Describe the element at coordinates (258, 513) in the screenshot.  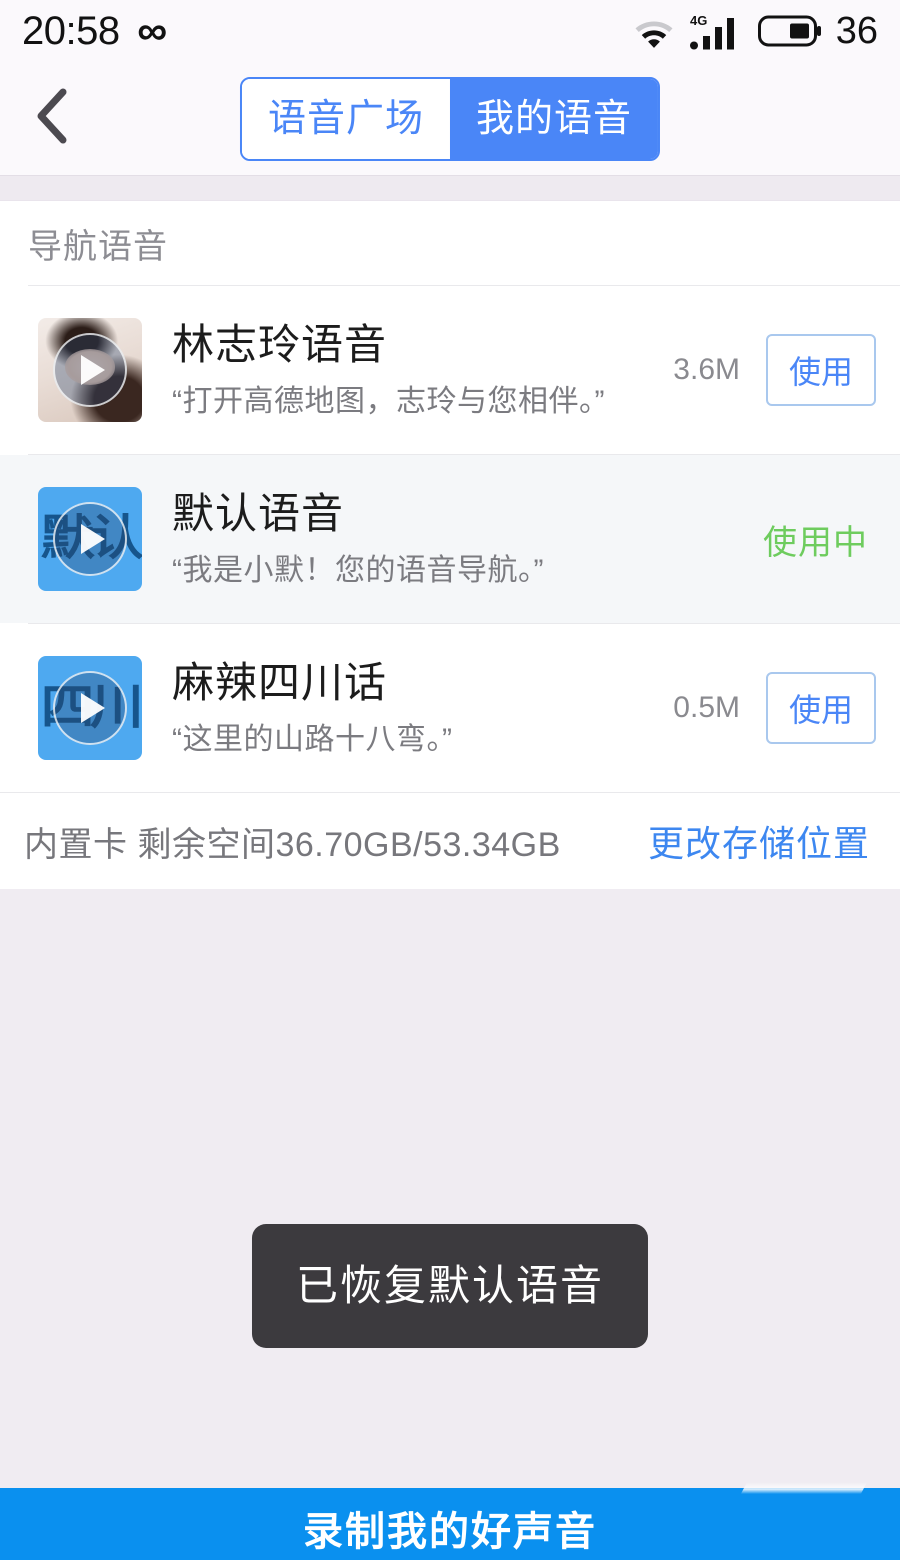
I see `voice-name: 默认语音` at that location.